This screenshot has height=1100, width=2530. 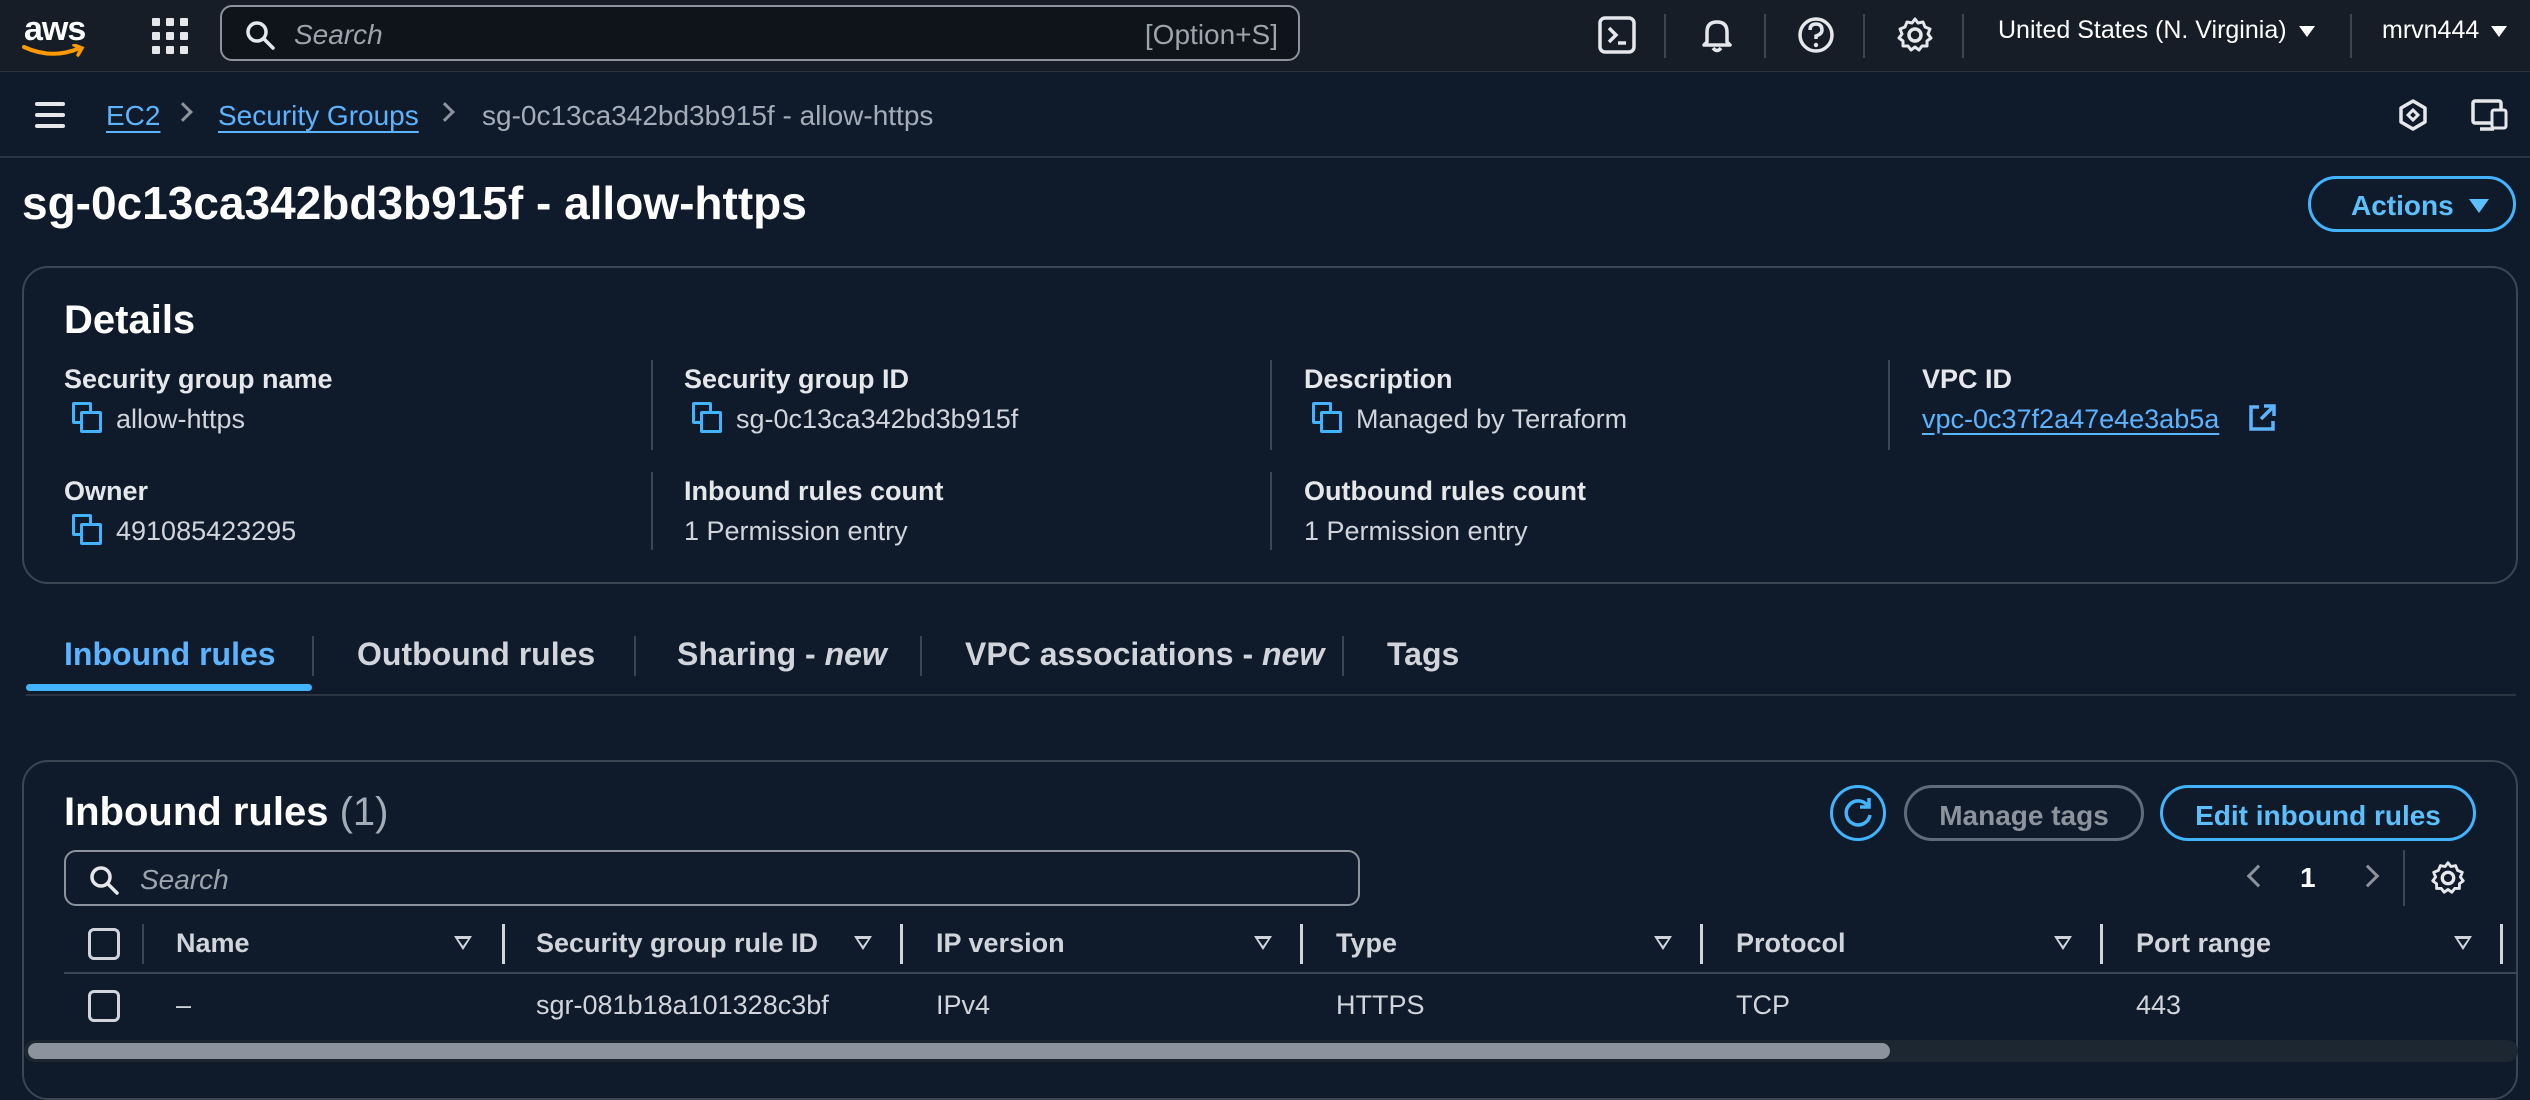 I want to click on search-shortcut: [Option+S], so click(x=1211, y=34).